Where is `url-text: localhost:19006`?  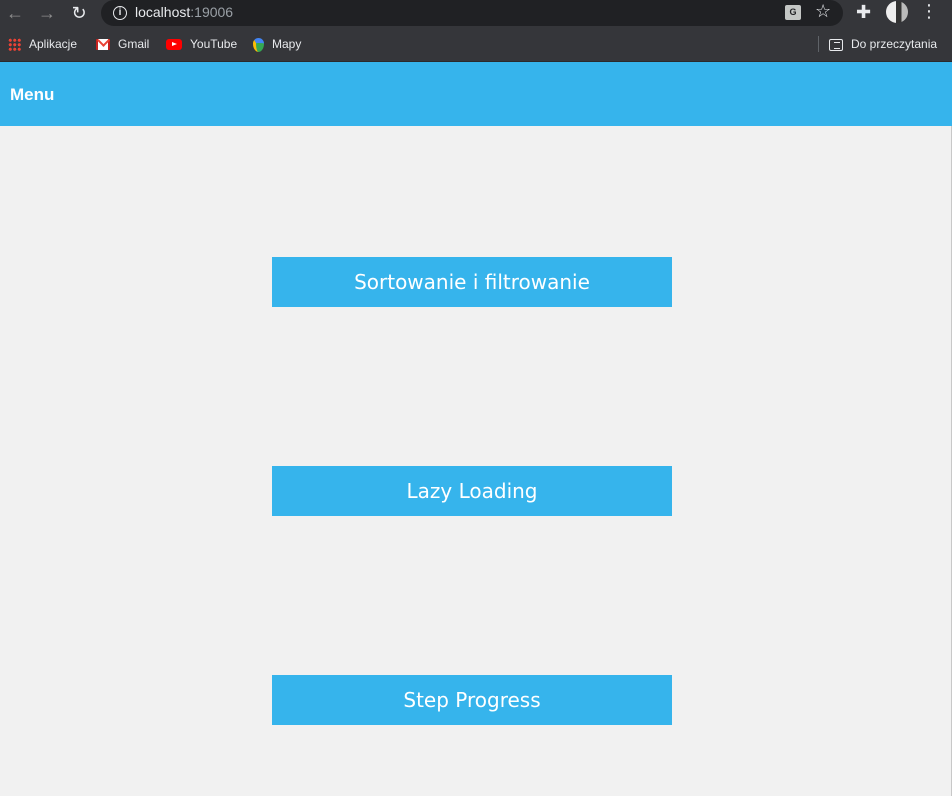 url-text: localhost:19006 is located at coordinates (184, 12).